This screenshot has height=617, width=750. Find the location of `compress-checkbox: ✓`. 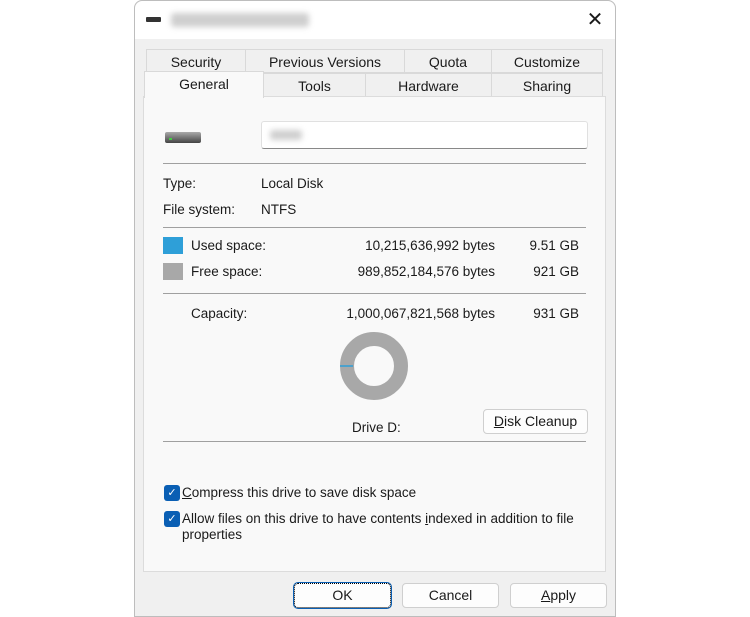

compress-checkbox: ✓ is located at coordinates (172, 493).